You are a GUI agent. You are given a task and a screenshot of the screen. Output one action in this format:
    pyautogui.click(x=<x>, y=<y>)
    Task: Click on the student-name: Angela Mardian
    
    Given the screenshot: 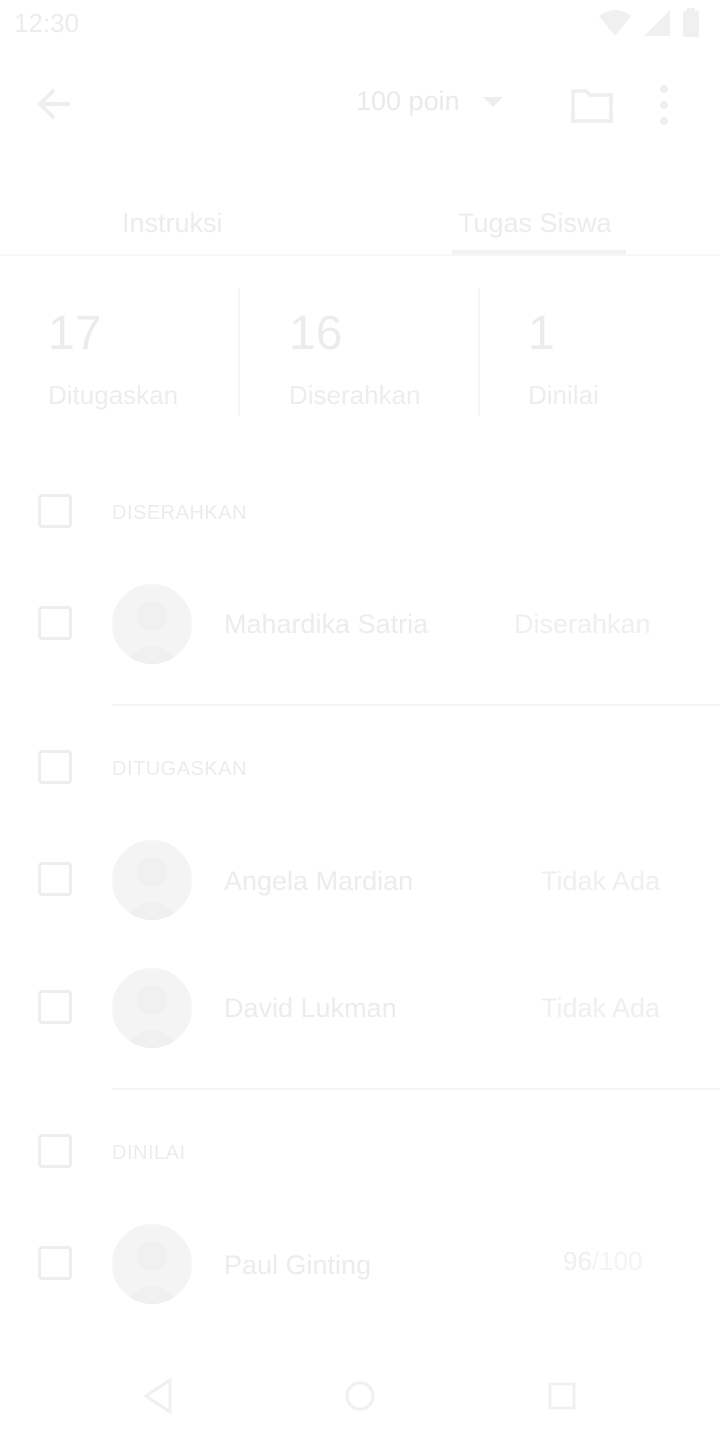 What is the action you would take?
    pyautogui.click(x=319, y=881)
    